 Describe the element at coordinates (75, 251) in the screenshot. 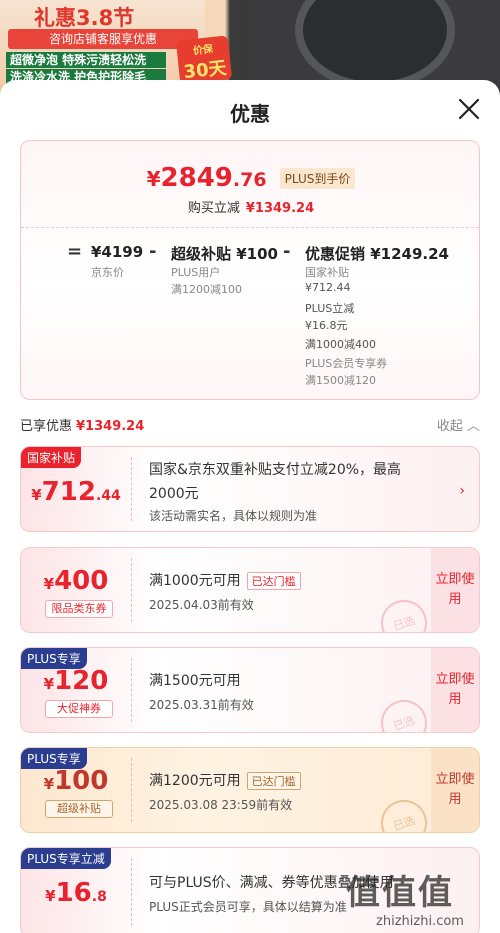

I see `equals-sign: =` at that location.